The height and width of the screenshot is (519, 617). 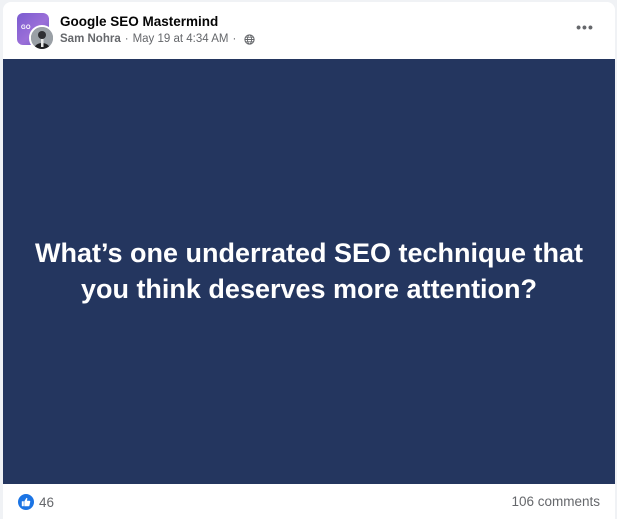 I want to click on reaction-count: 46, so click(x=47, y=502).